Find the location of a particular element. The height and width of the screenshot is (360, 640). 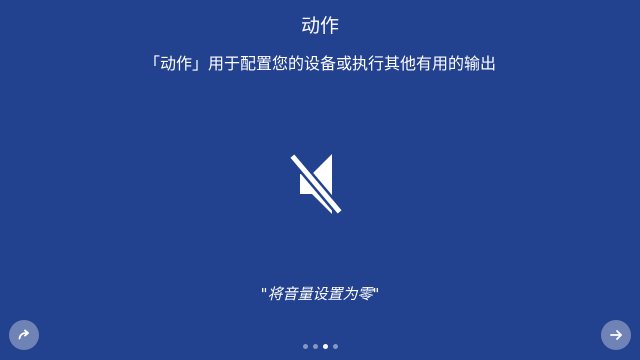

page-subtitle: 「动作」用于配置您的设备或执行其他有用的输出 is located at coordinates (319, 63).